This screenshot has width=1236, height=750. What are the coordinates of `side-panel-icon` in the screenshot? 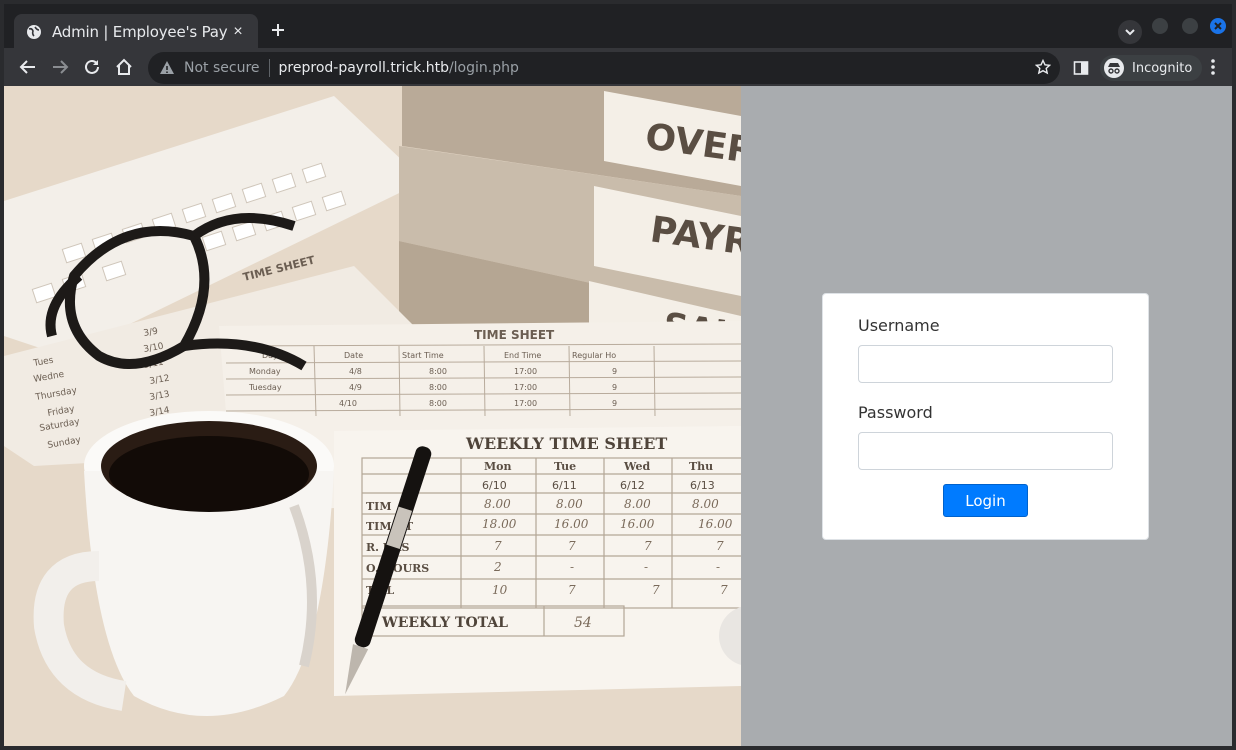 It's located at (1081, 68).